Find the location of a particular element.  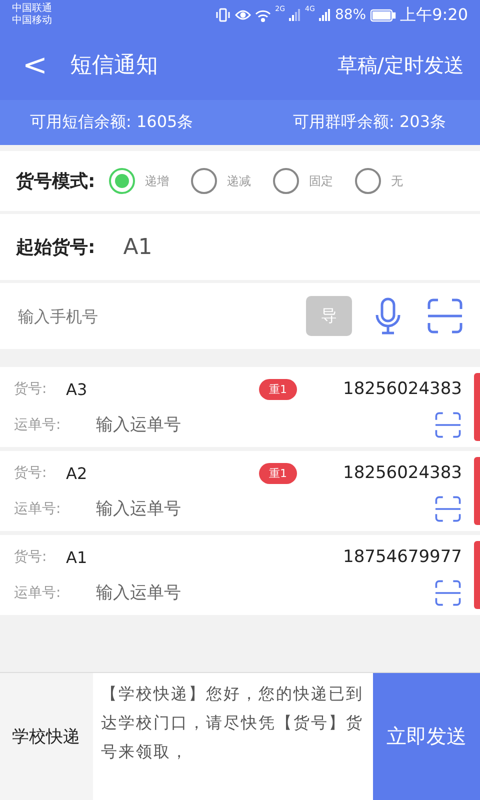

eye-icon is located at coordinates (243, 15).